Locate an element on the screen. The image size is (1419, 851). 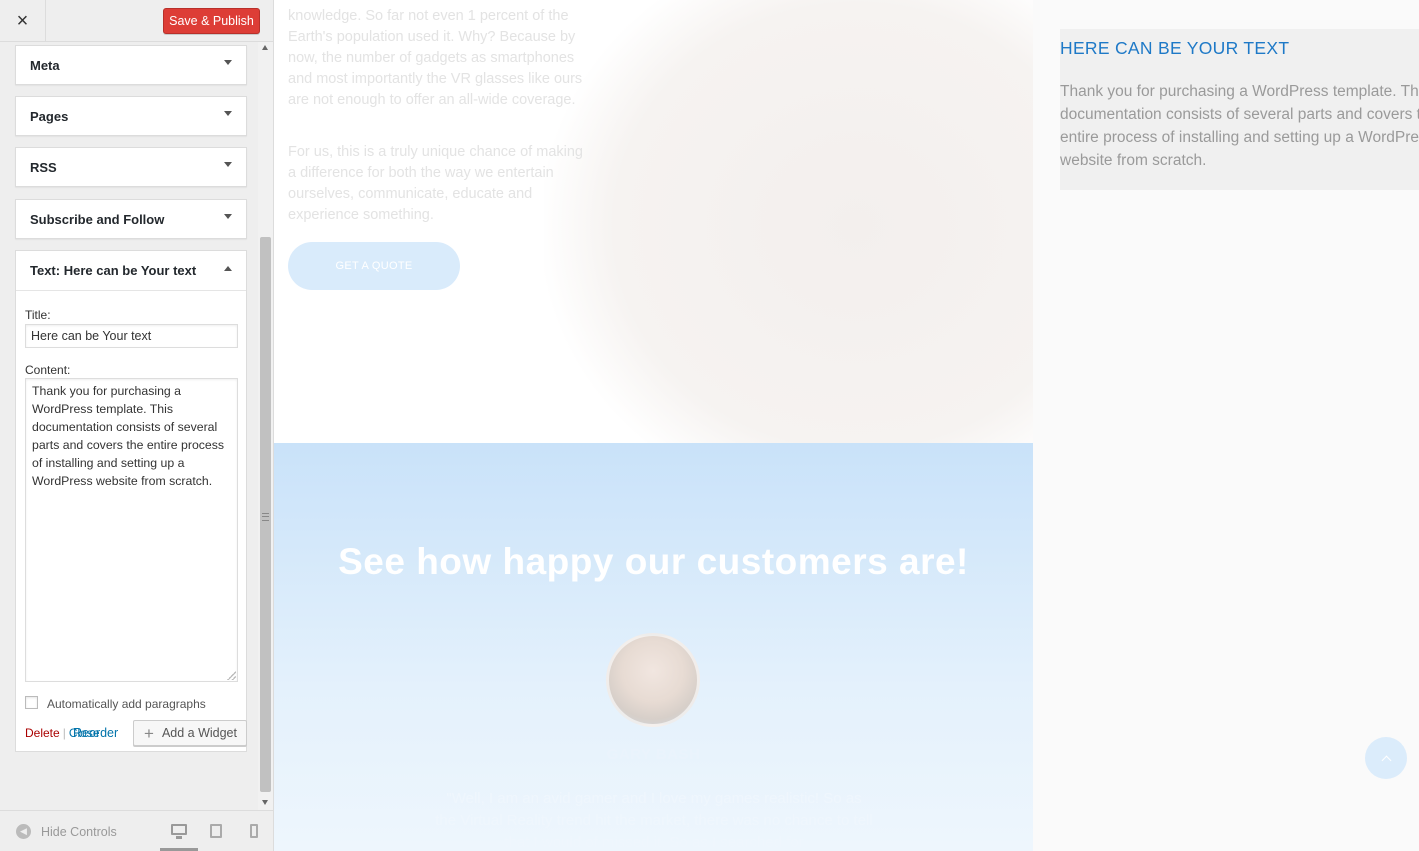
tablet-preview-icon is located at coordinates (216, 831).